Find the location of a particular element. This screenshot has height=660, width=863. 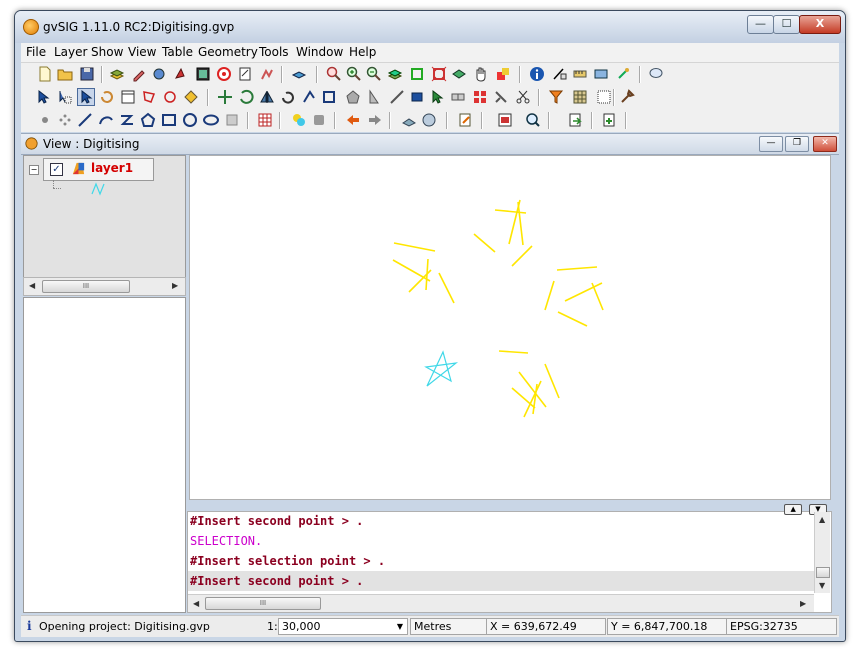

full-extent-icon is located at coordinates (395, 74).